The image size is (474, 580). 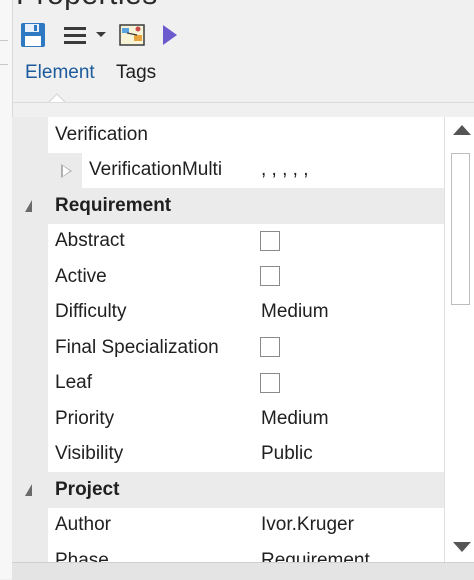 What do you see at coordinates (60, 73) in the screenshot?
I see `tab-element: Element` at bounding box center [60, 73].